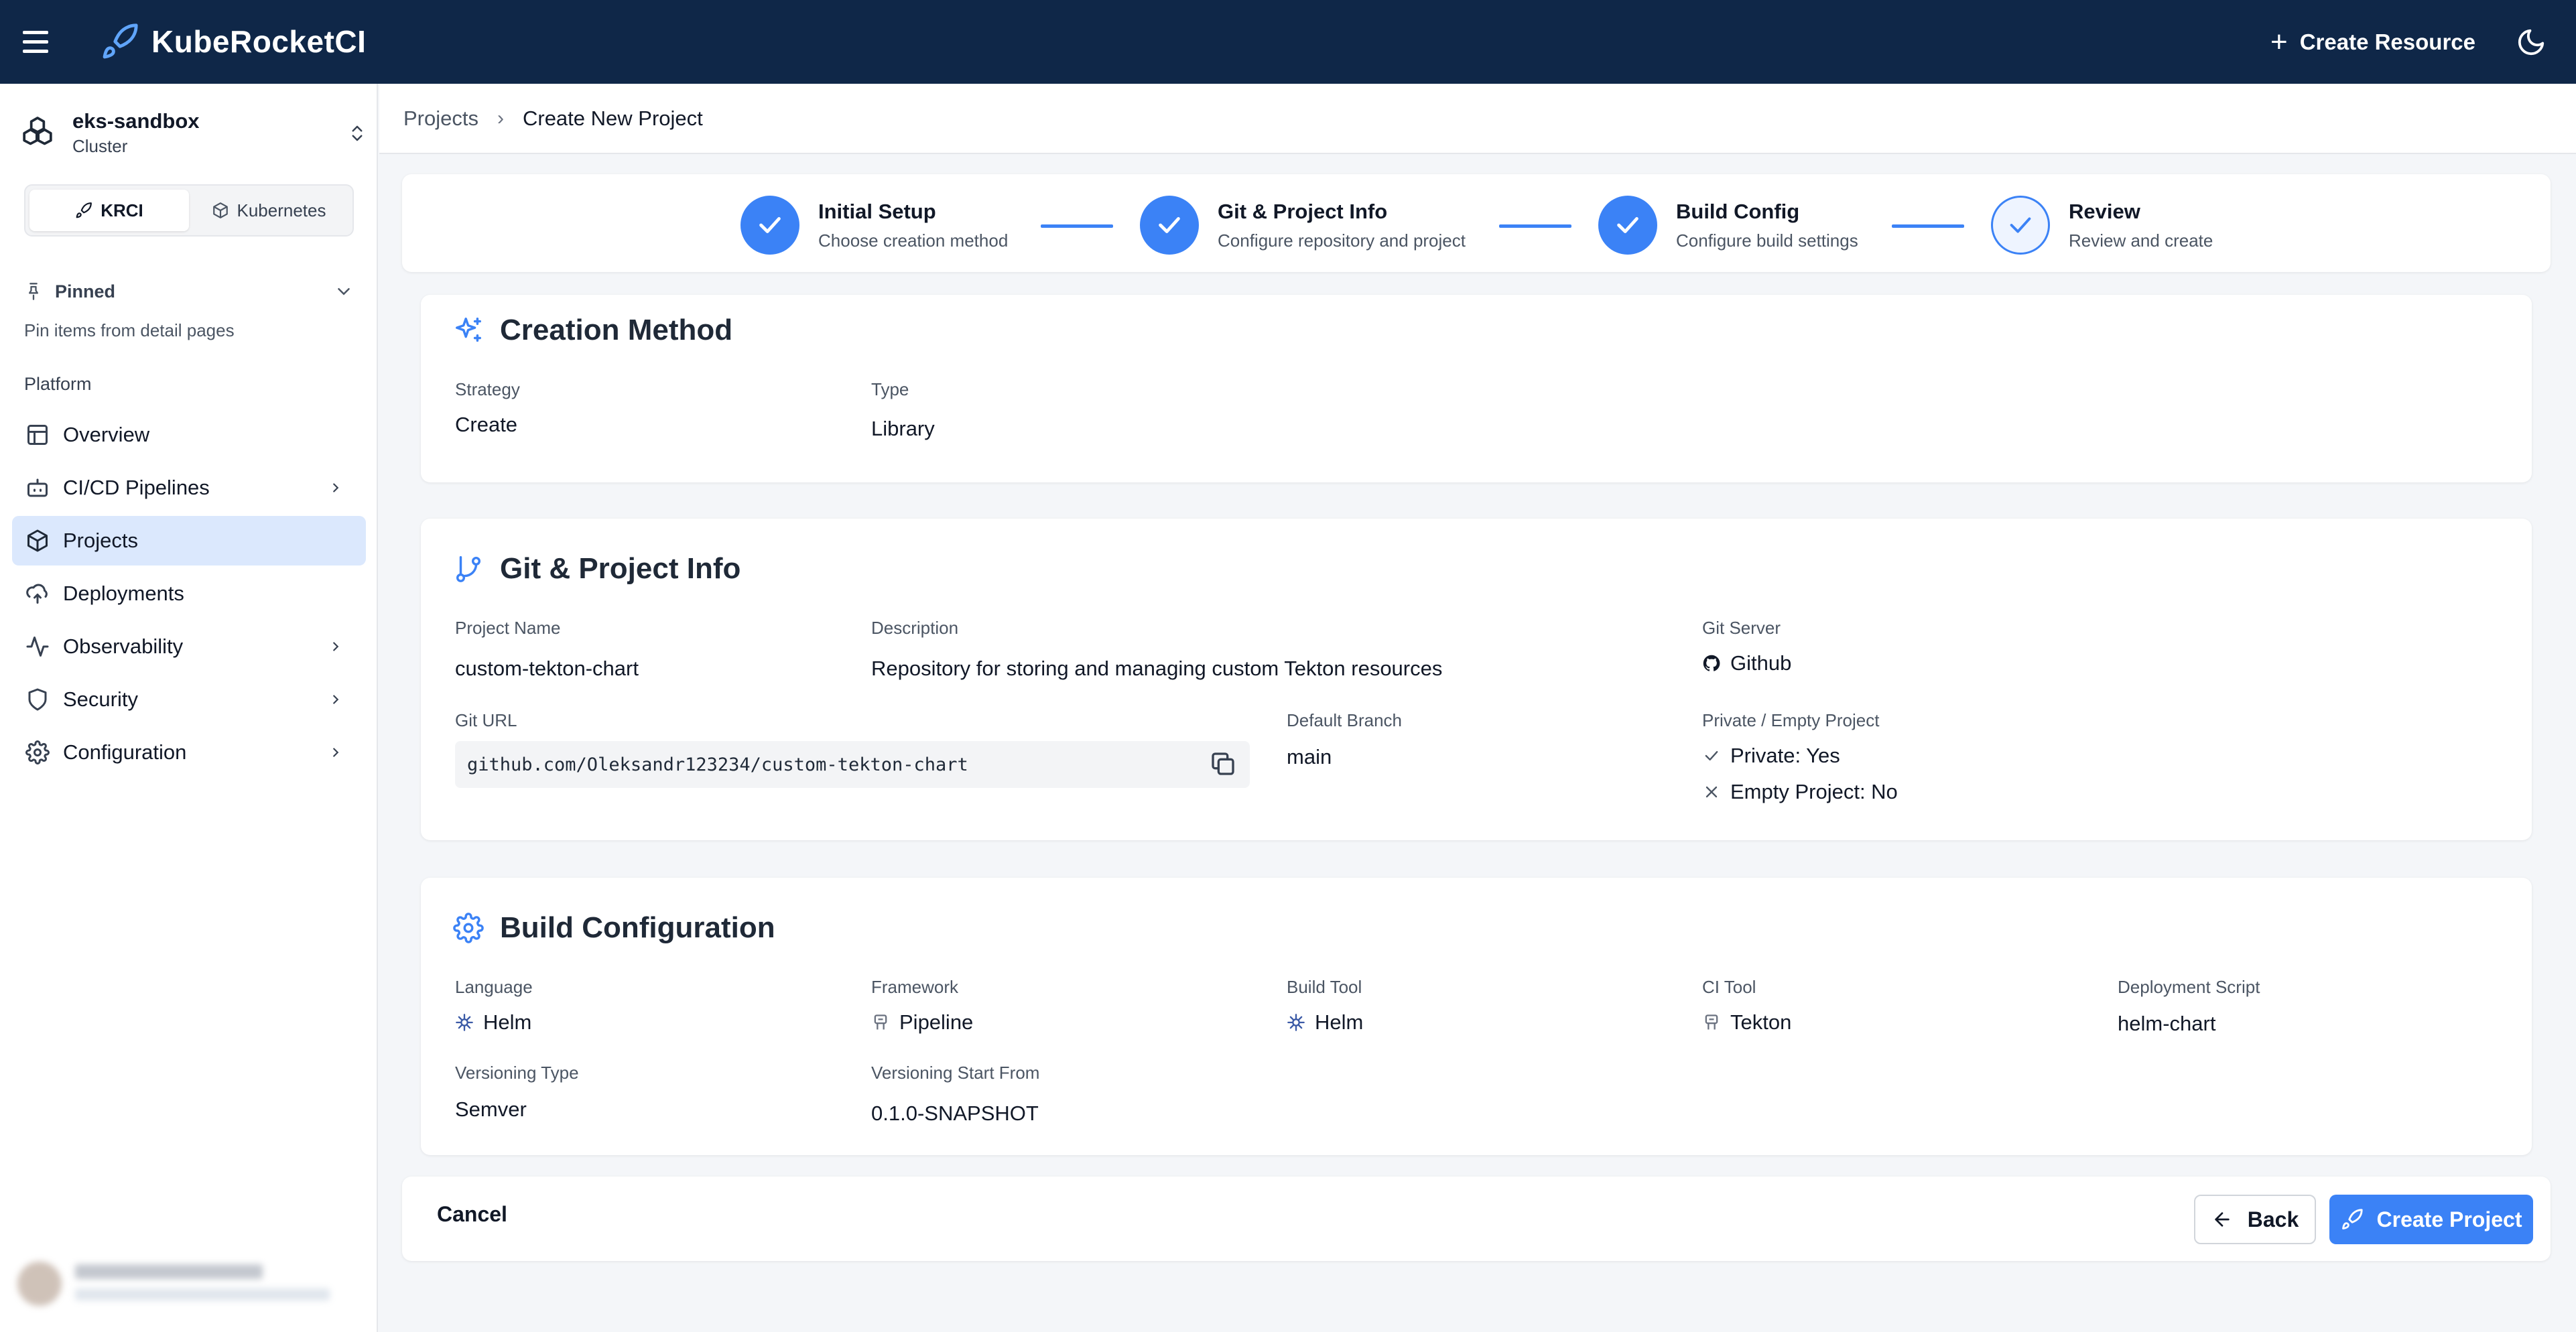 Image resolution: width=2576 pixels, height=1332 pixels. What do you see at coordinates (494, 987) in the screenshot?
I see `language-label: Language` at bounding box center [494, 987].